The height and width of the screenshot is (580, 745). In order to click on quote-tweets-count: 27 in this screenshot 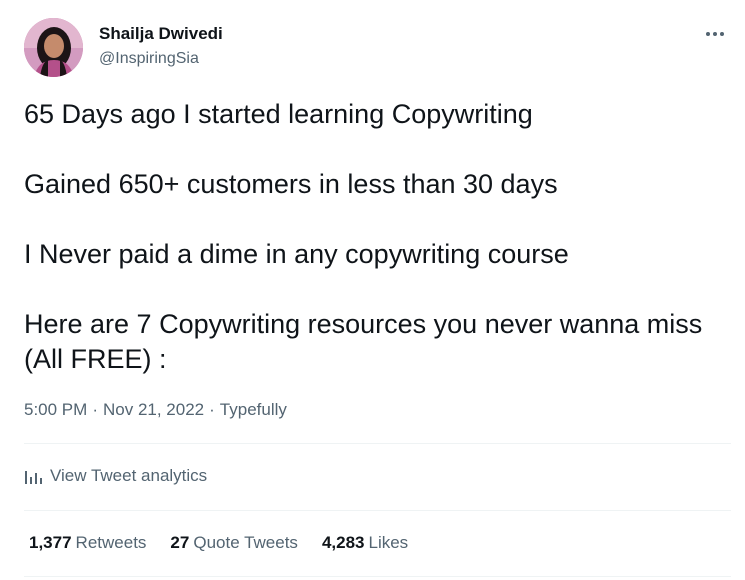, I will do `click(180, 542)`.